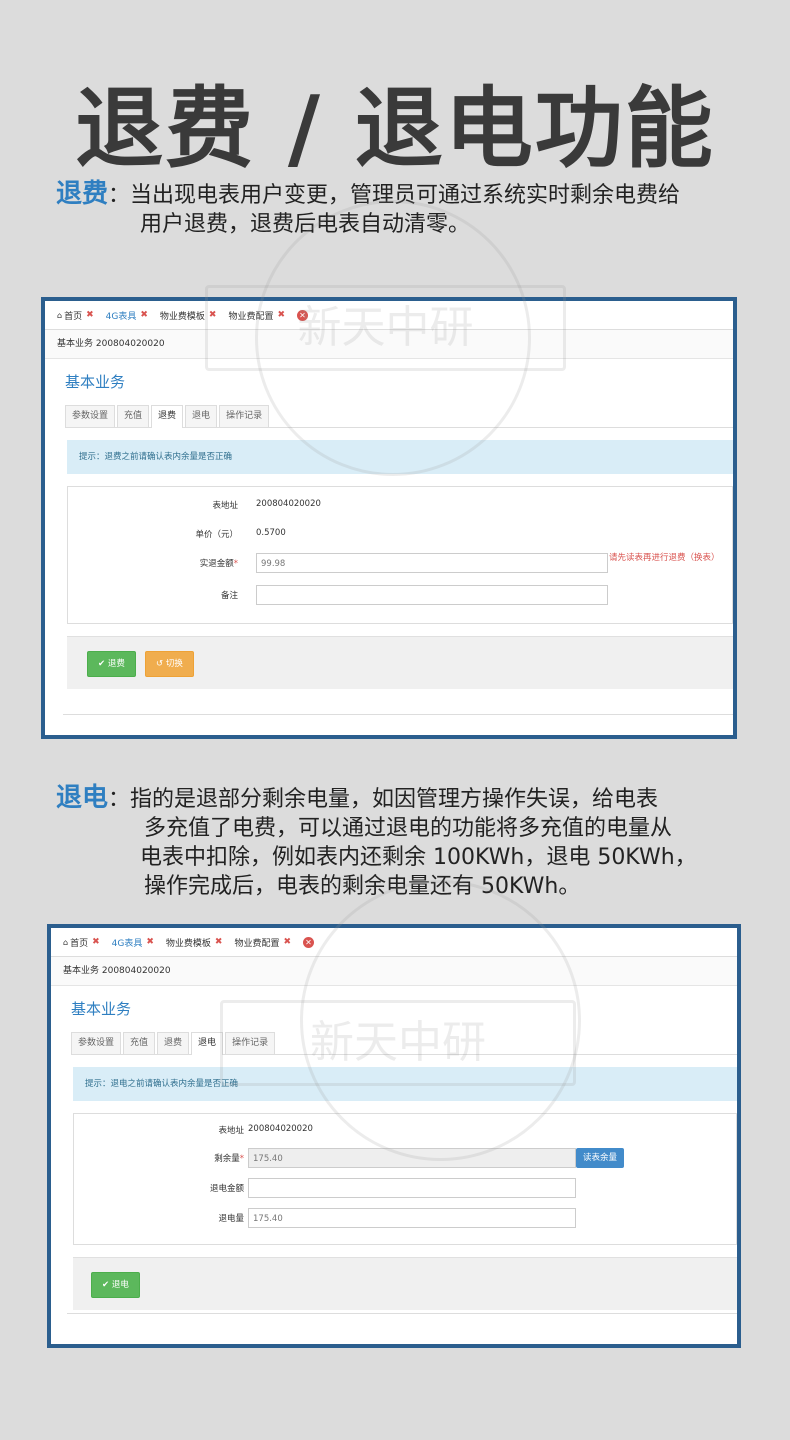 The width and height of the screenshot is (790, 1440). I want to click on quantity-label: 退电量, so click(231, 1219).